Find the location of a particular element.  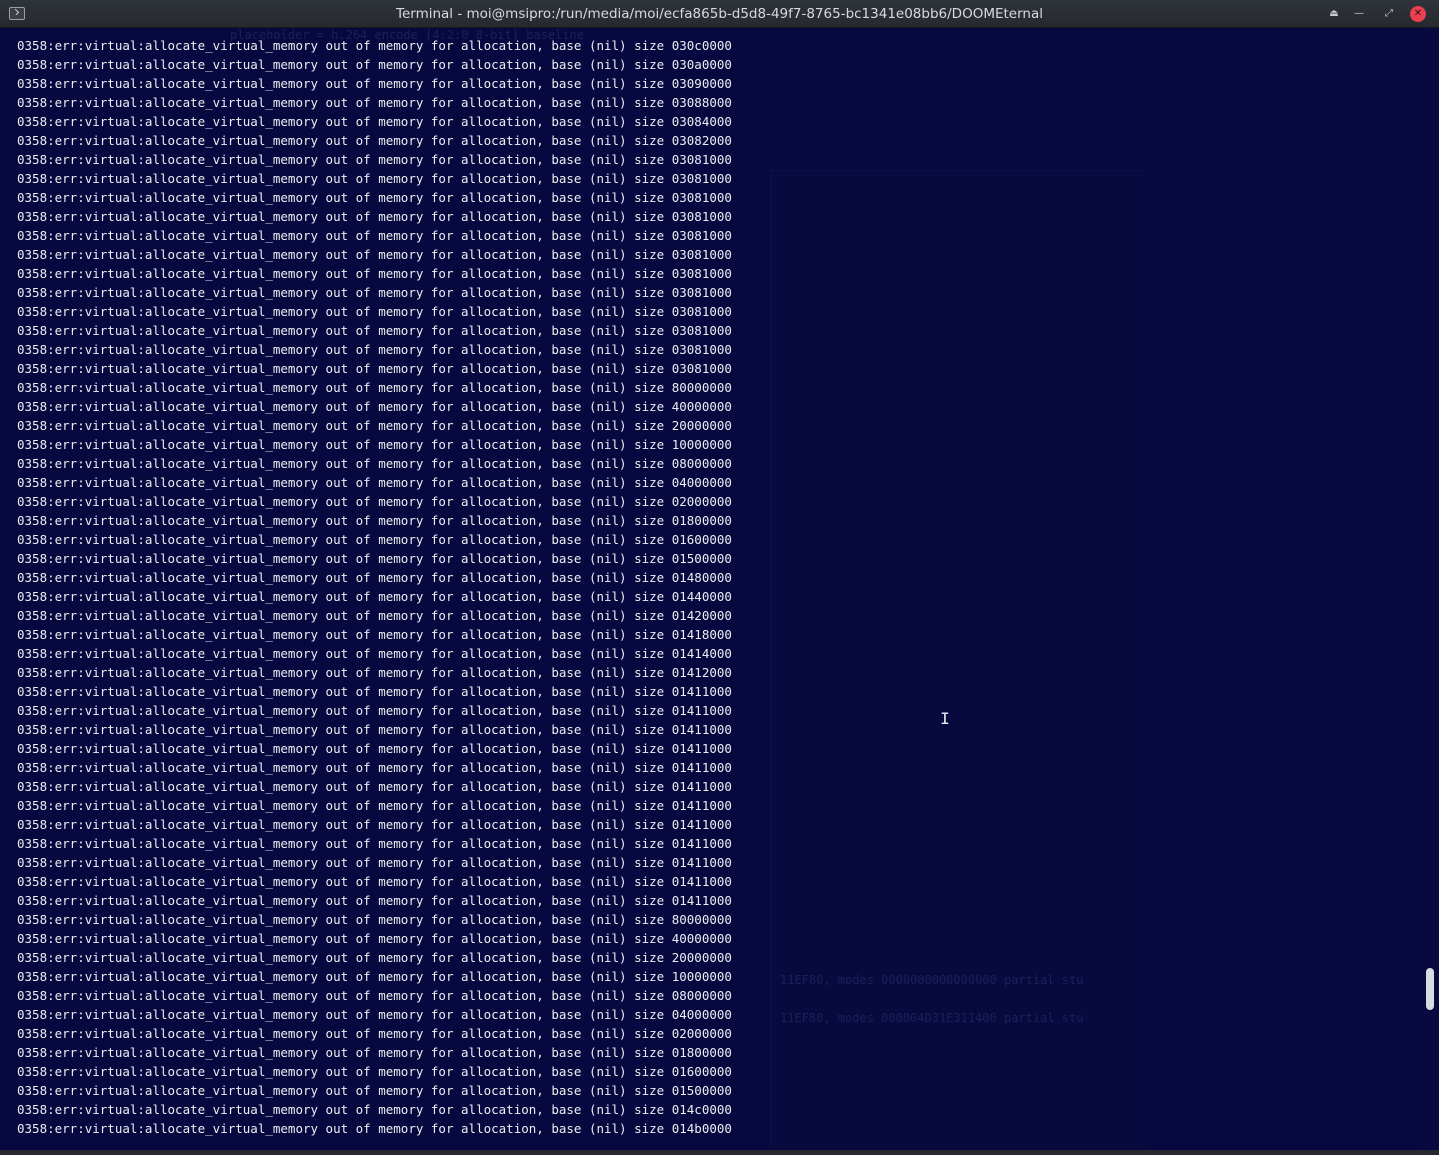

window-bottom-border is located at coordinates (719, 1152).